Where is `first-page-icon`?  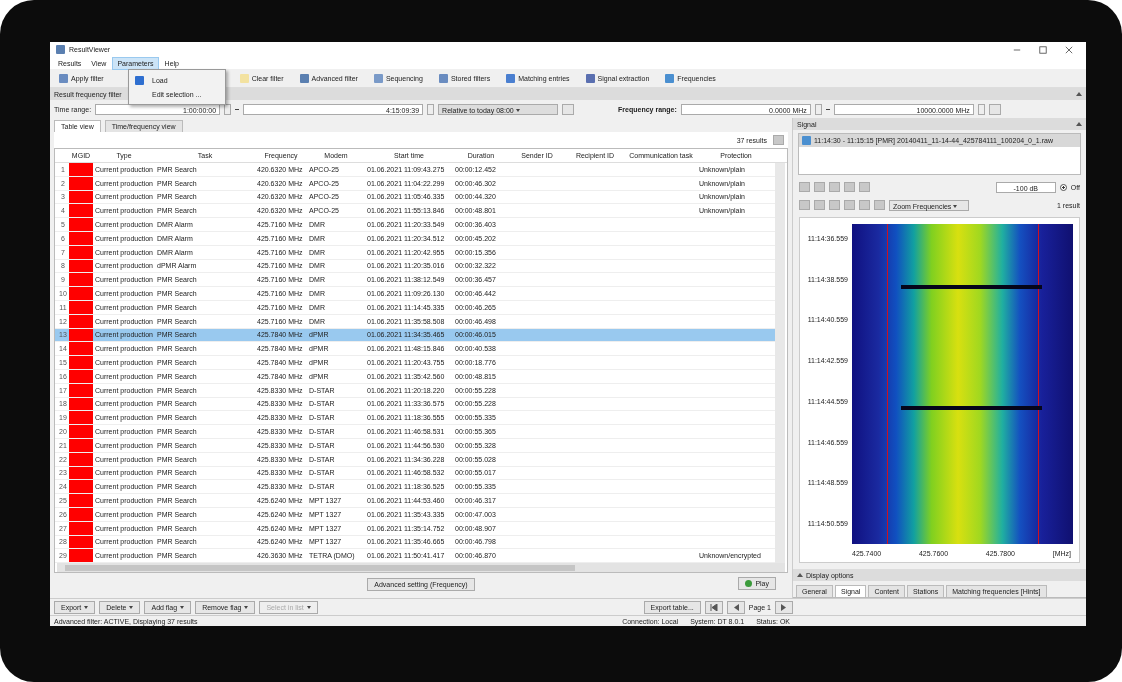
first-page-icon is located at coordinates (713, 607).